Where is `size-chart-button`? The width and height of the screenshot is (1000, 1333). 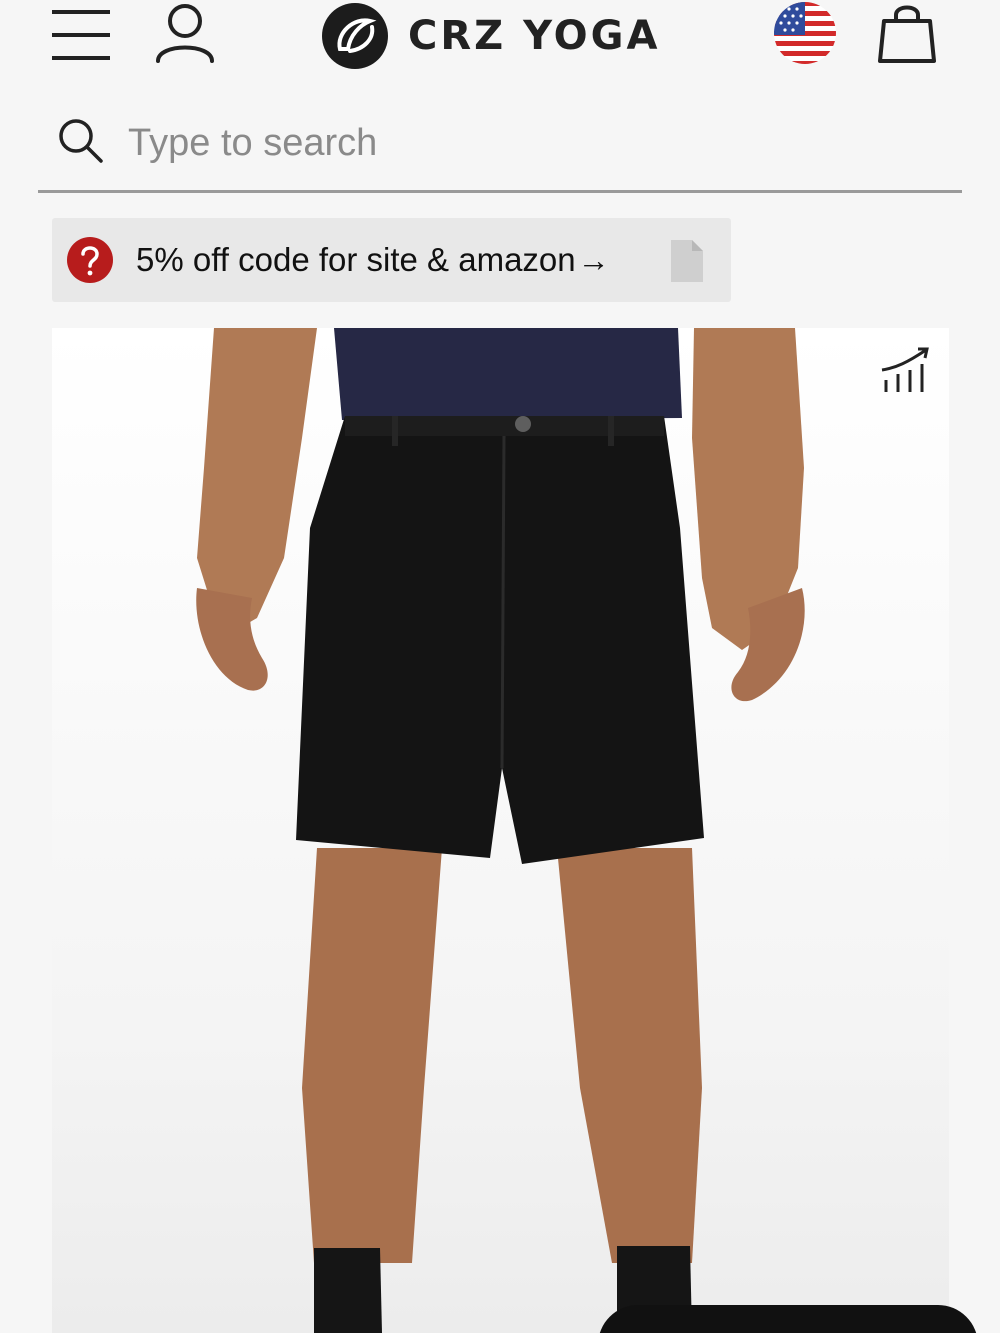 size-chart-button is located at coordinates (904, 372).